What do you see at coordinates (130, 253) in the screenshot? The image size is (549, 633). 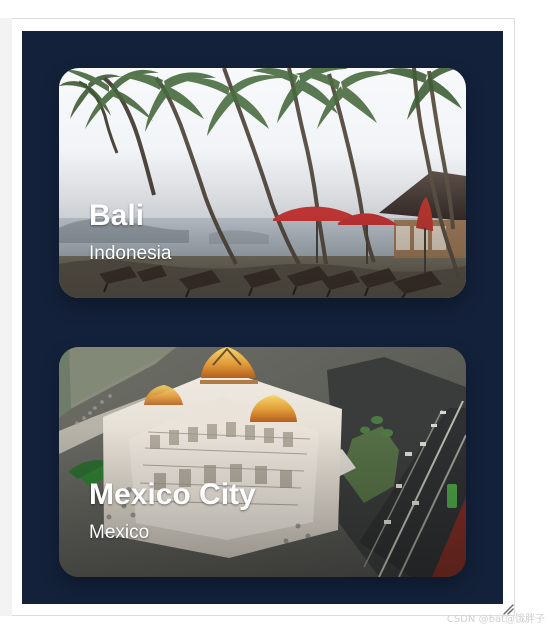 I see `bali-subtitle: Indonesia` at bounding box center [130, 253].